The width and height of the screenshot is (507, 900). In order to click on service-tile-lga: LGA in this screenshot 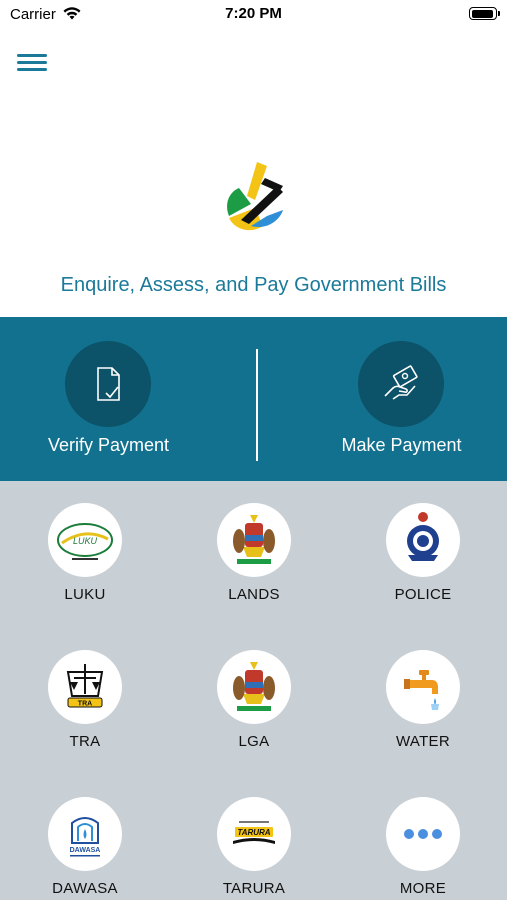, I will do `click(254, 689)`.